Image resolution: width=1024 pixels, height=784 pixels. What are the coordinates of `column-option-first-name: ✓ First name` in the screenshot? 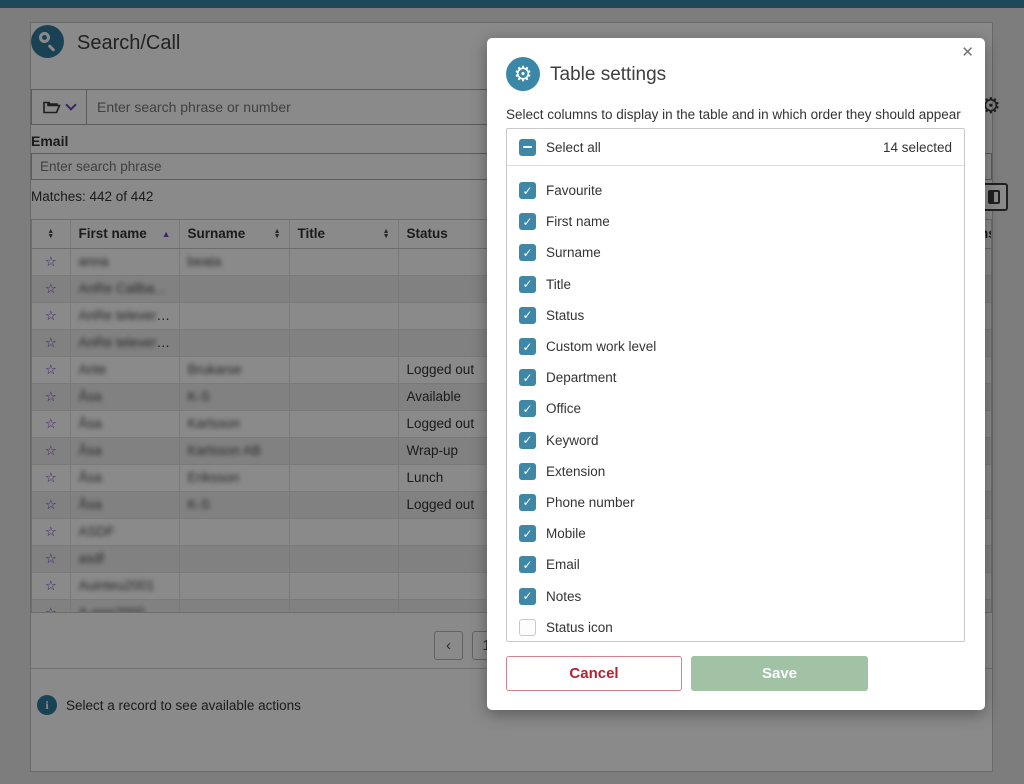 It's located at (735, 221).